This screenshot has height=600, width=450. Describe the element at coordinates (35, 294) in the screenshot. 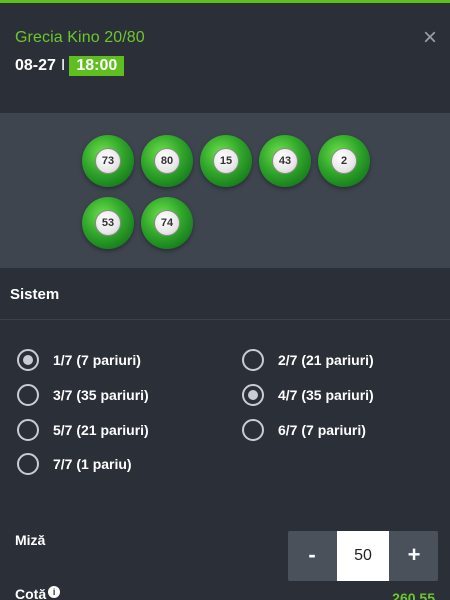

I see `sistem-title: Sistem` at that location.